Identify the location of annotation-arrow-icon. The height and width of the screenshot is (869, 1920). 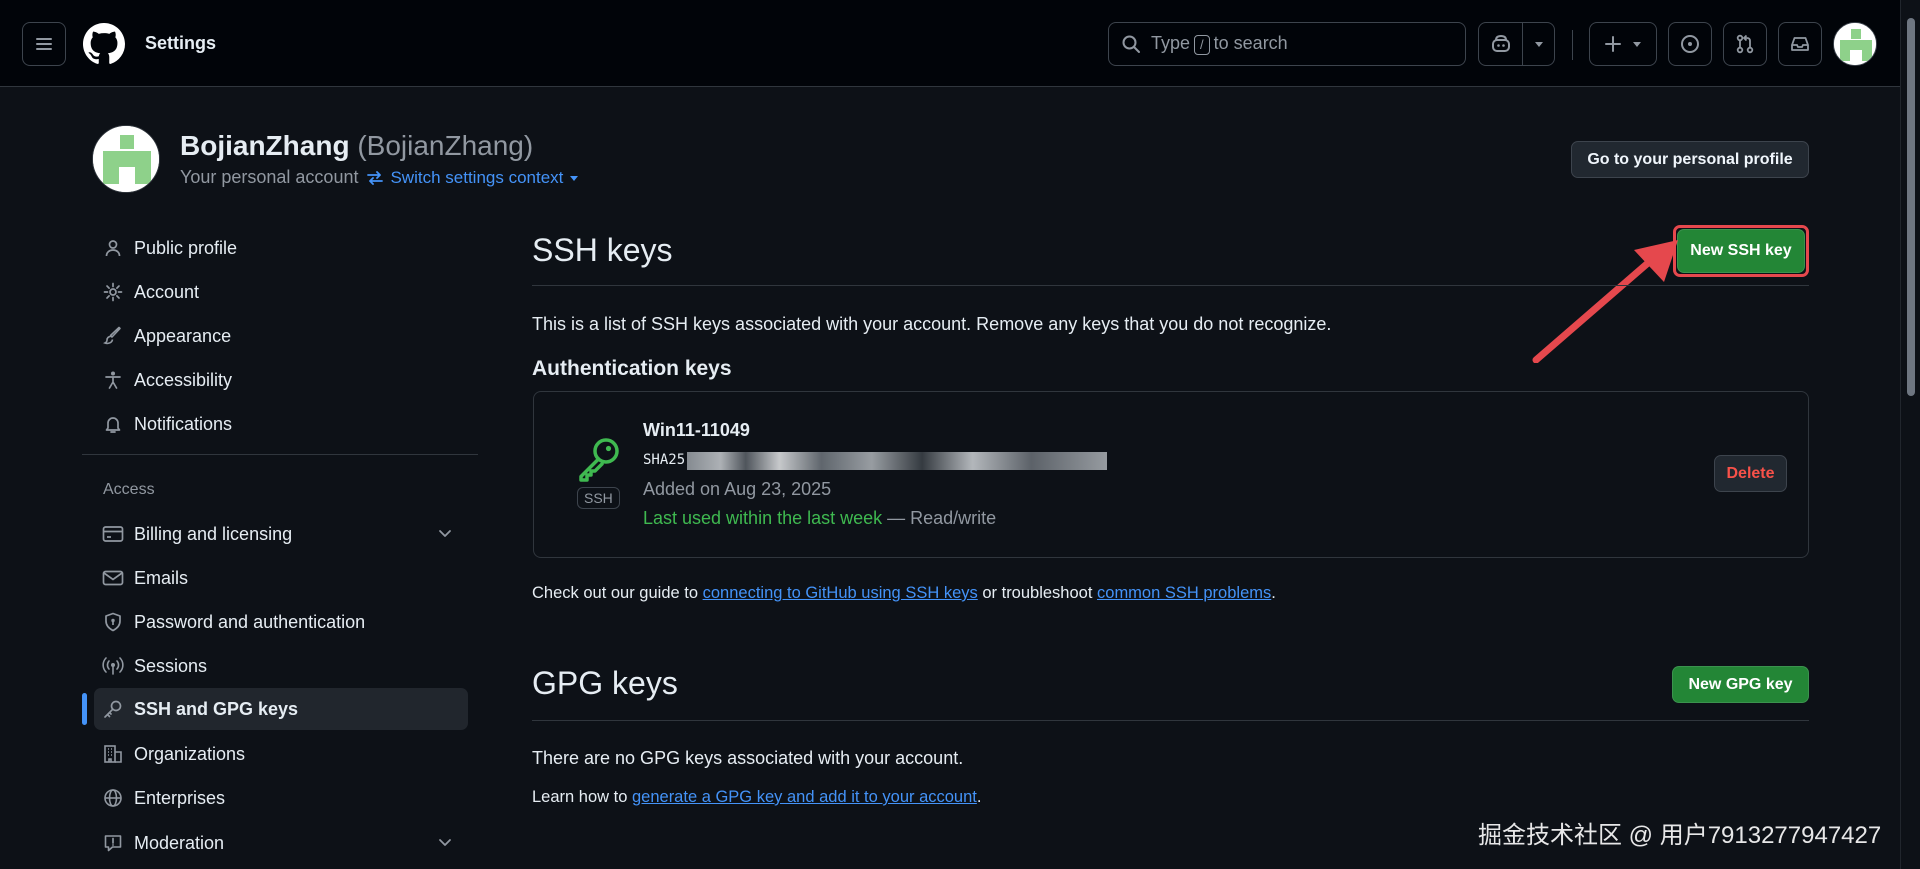
(1605, 301).